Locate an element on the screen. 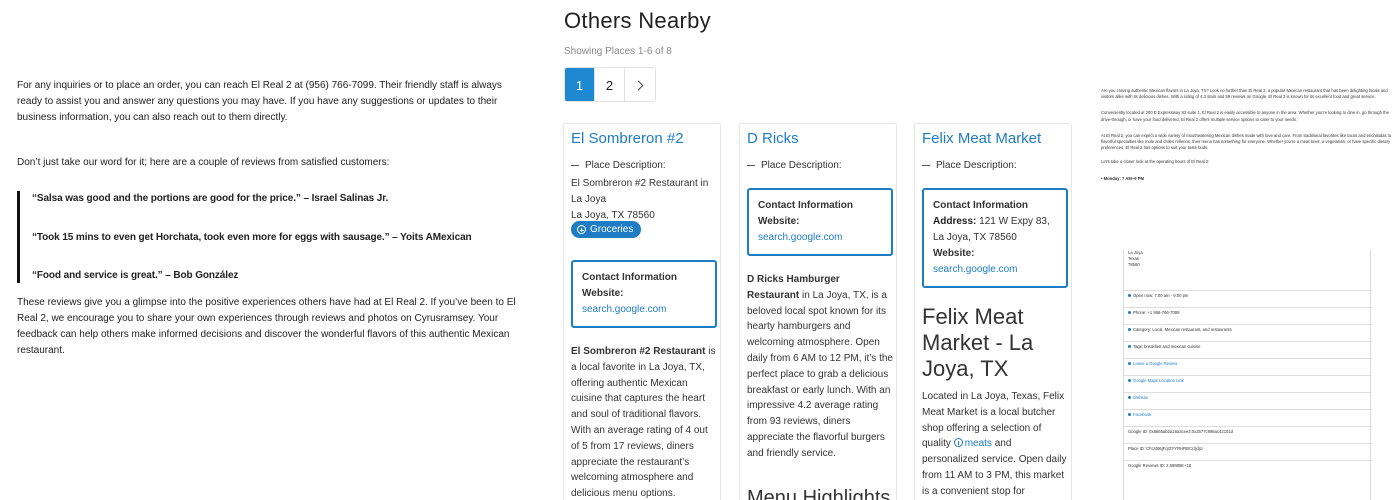 This screenshot has width=1400, height=500. place-title-link: D Ricks is located at coordinates (773, 138).